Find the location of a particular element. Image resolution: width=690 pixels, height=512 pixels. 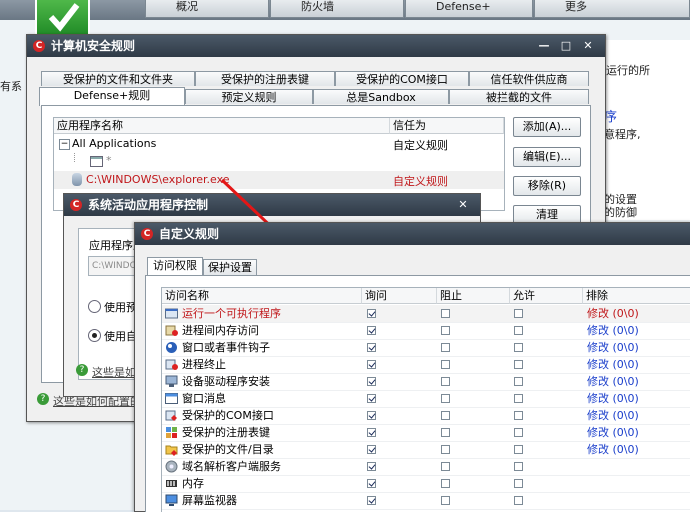

table-row: 域名解析客户端服务 is located at coordinates (426, 467).